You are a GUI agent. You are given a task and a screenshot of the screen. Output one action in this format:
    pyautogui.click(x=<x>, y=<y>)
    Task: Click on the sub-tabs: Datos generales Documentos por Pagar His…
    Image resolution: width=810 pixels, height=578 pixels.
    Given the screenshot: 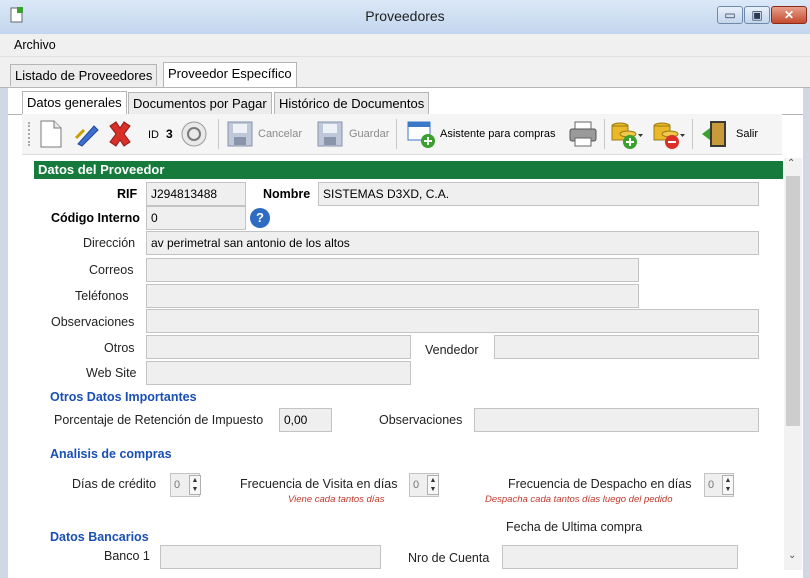 What is the action you would take?
    pyautogui.click(x=405, y=101)
    